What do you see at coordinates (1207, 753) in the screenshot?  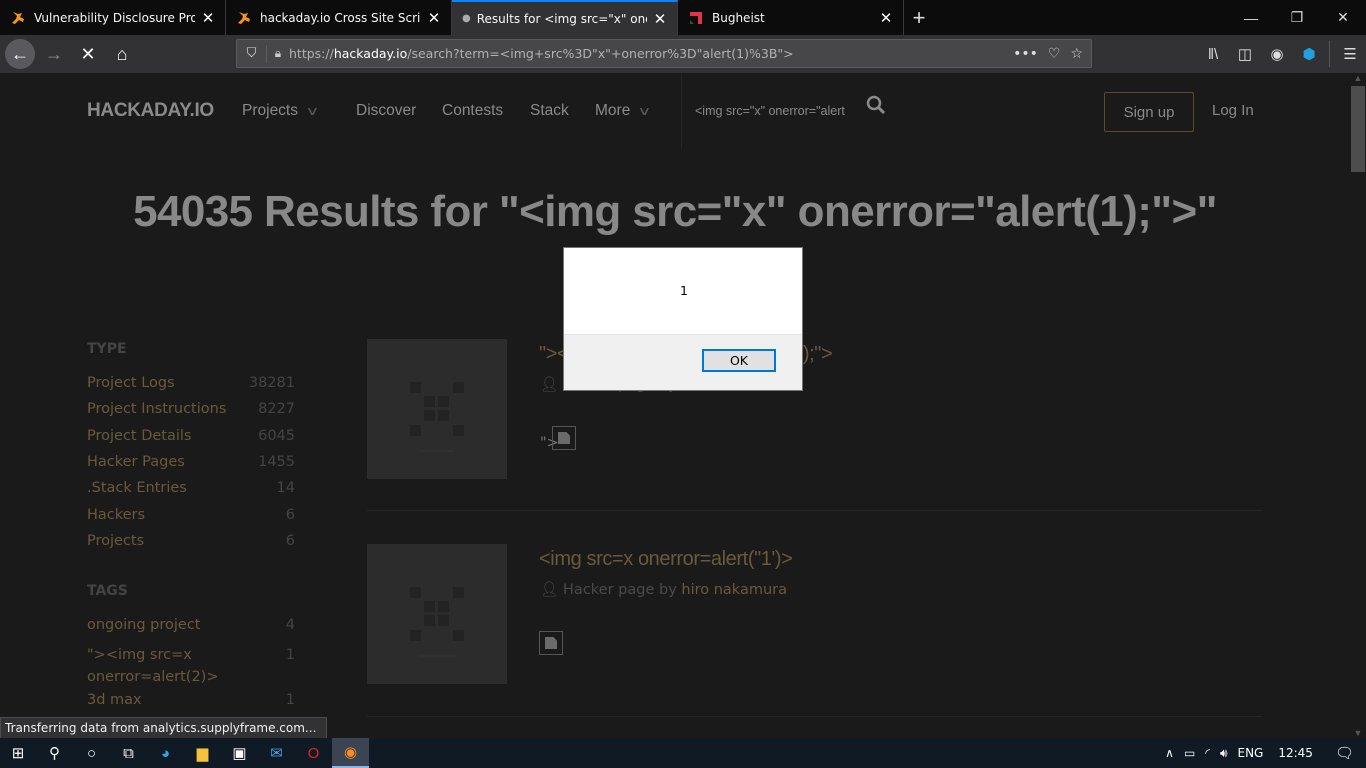 I see `wifi-icon: ◜` at bounding box center [1207, 753].